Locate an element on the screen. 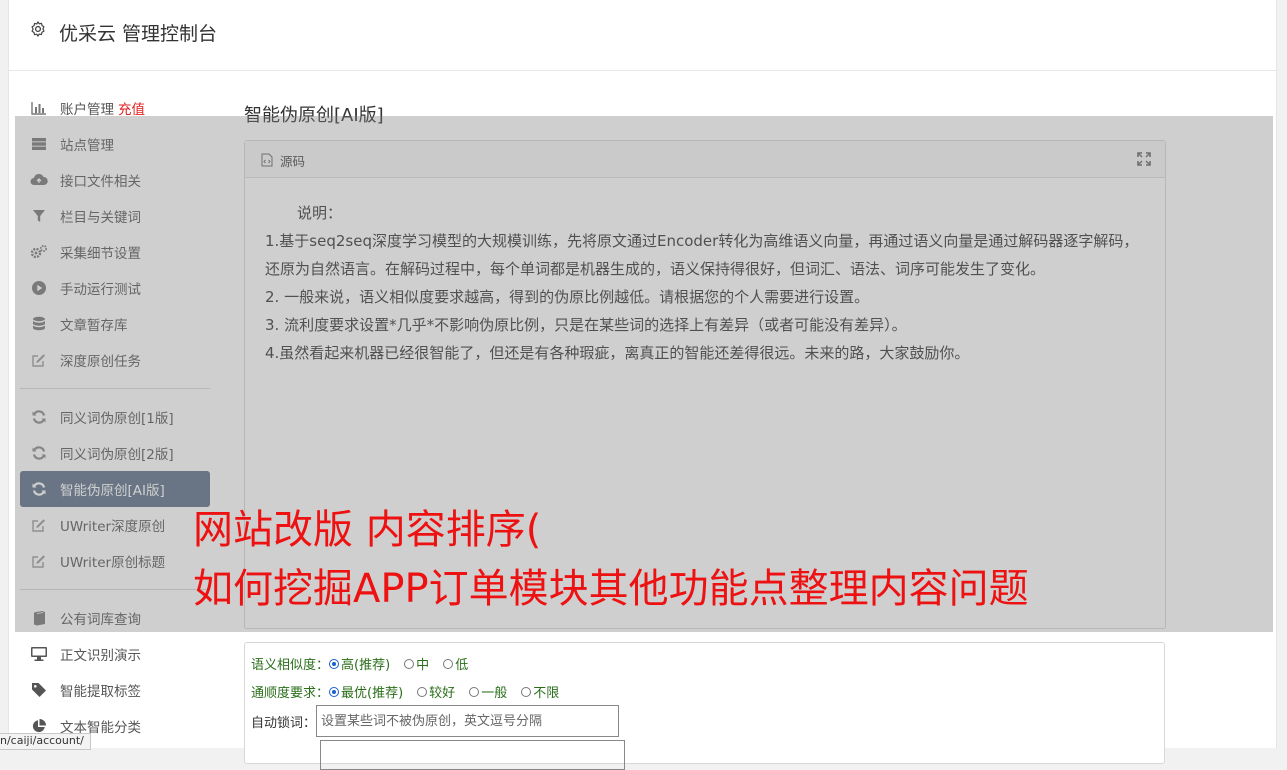 The width and height of the screenshot is (1287, 770). app-title: 优采云 管理控制台 is located at coordinates (138, 34).